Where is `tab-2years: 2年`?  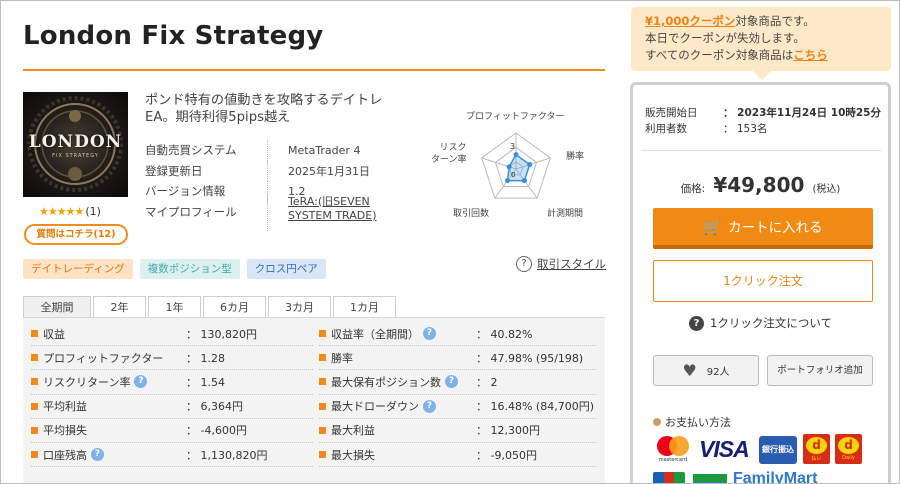 tab-2years: 2年 is located at coordinates (119, 307).